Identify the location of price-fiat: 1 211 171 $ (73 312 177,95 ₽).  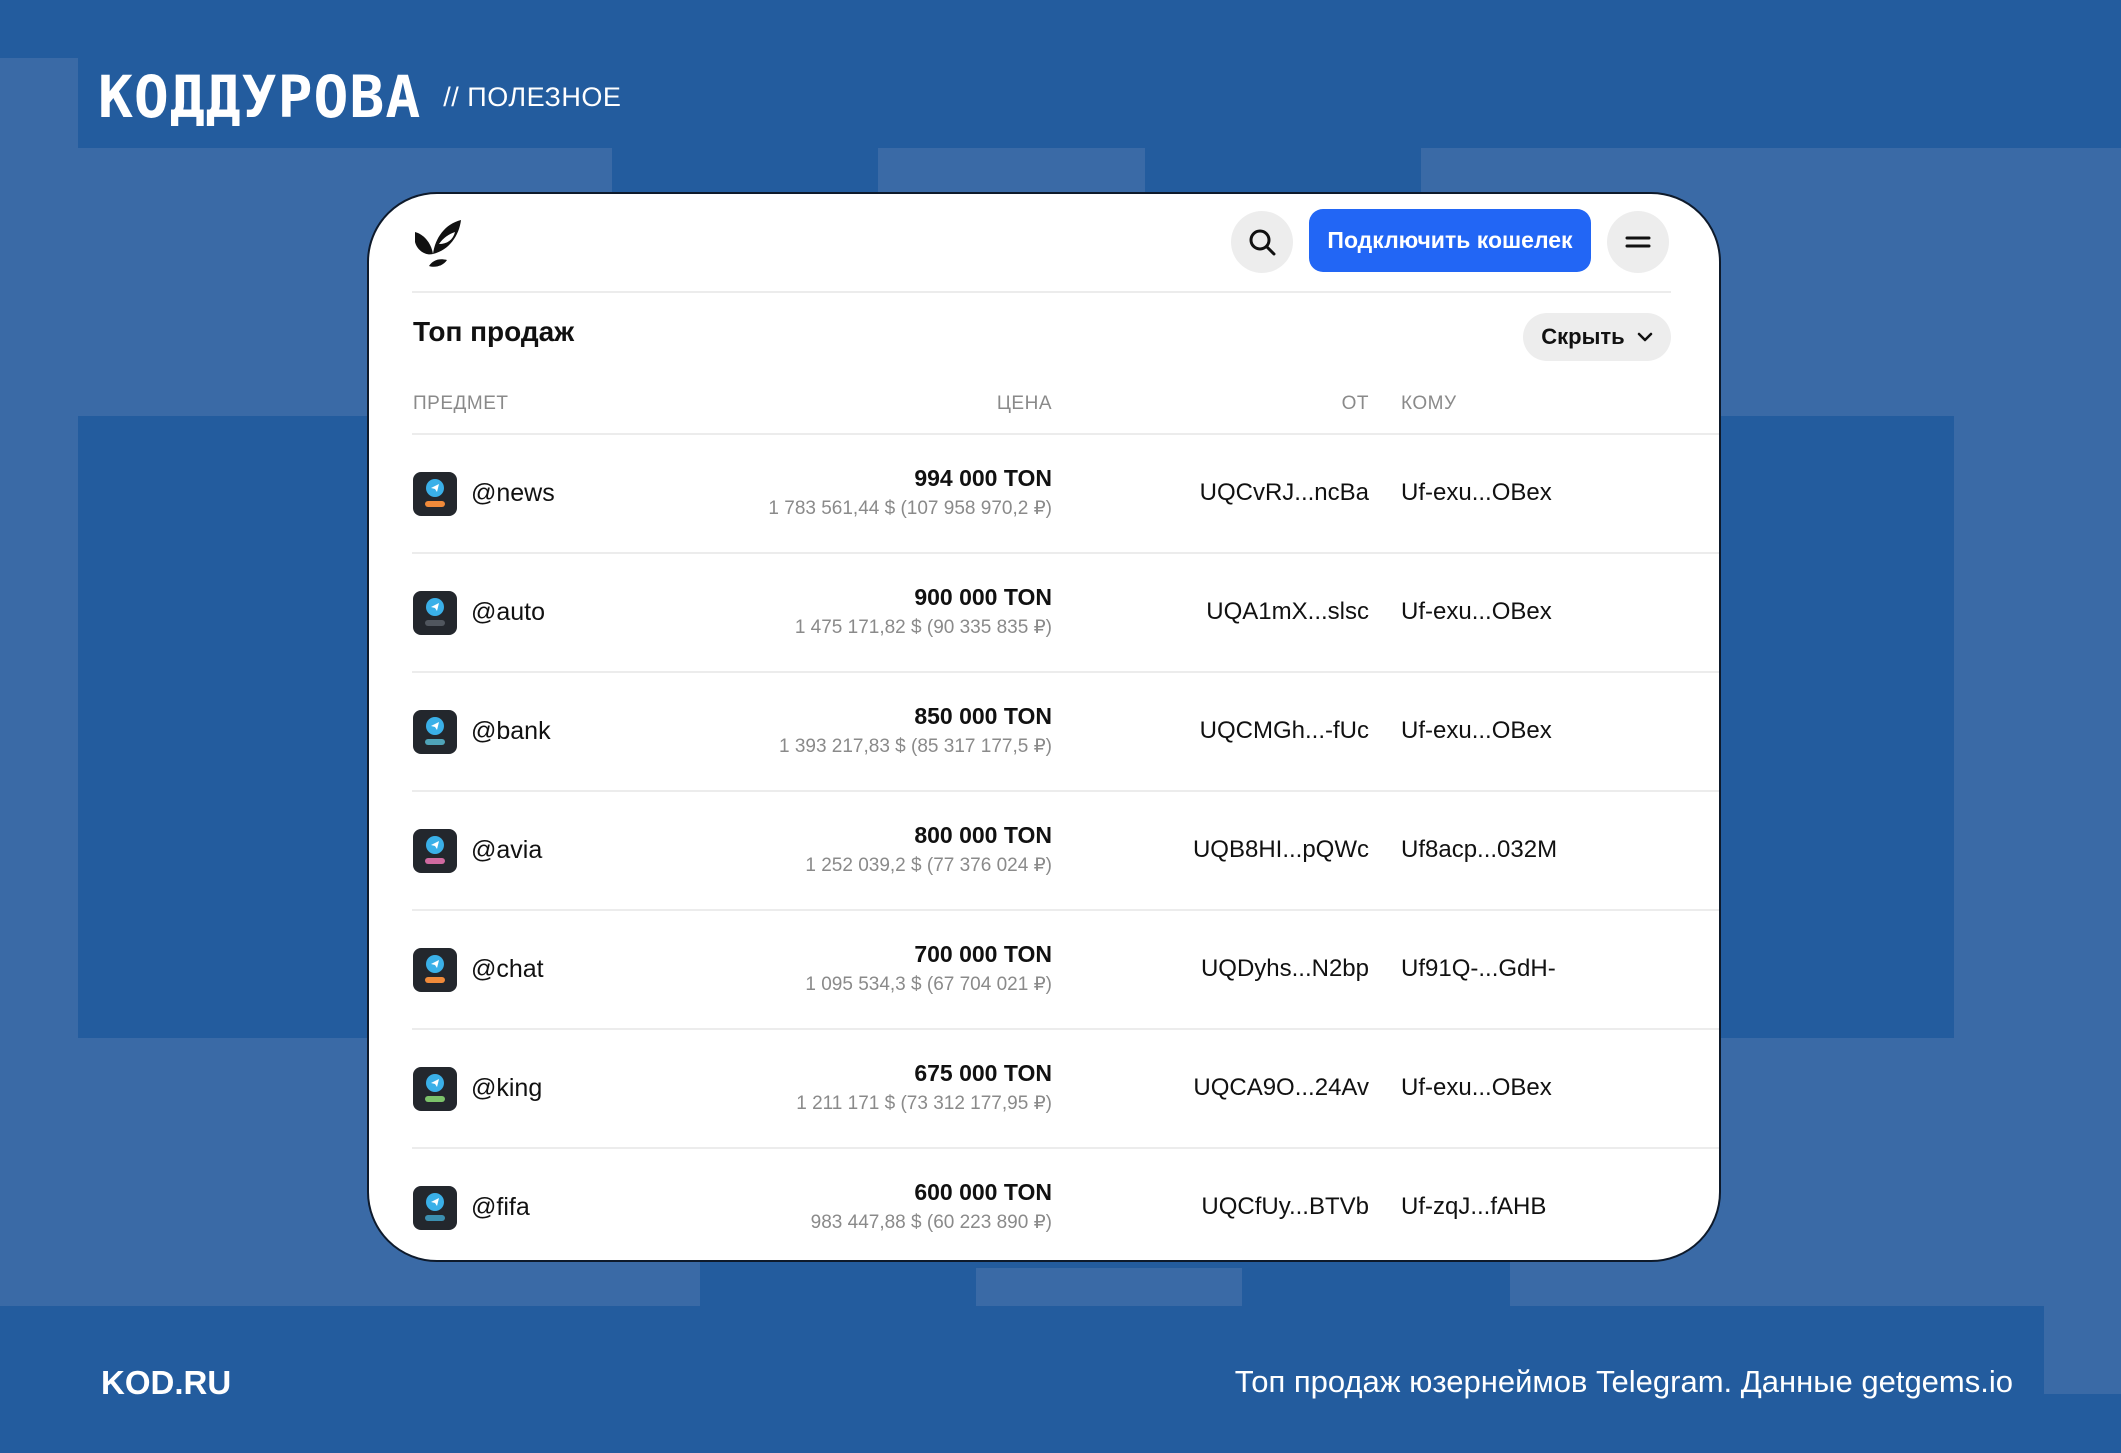
(924, 1103).